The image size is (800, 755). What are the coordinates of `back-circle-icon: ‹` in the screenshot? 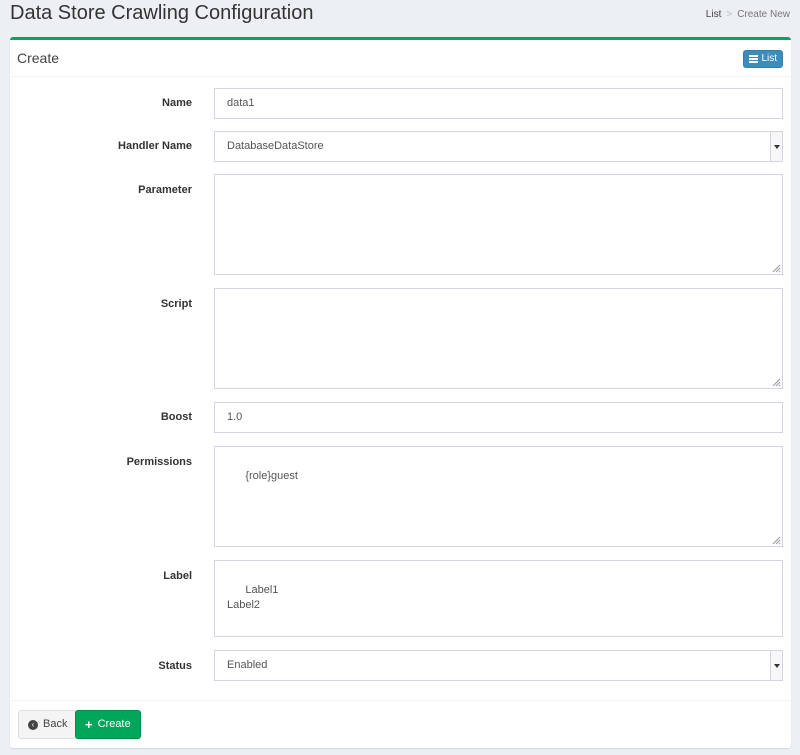 It's located at (33, 724).